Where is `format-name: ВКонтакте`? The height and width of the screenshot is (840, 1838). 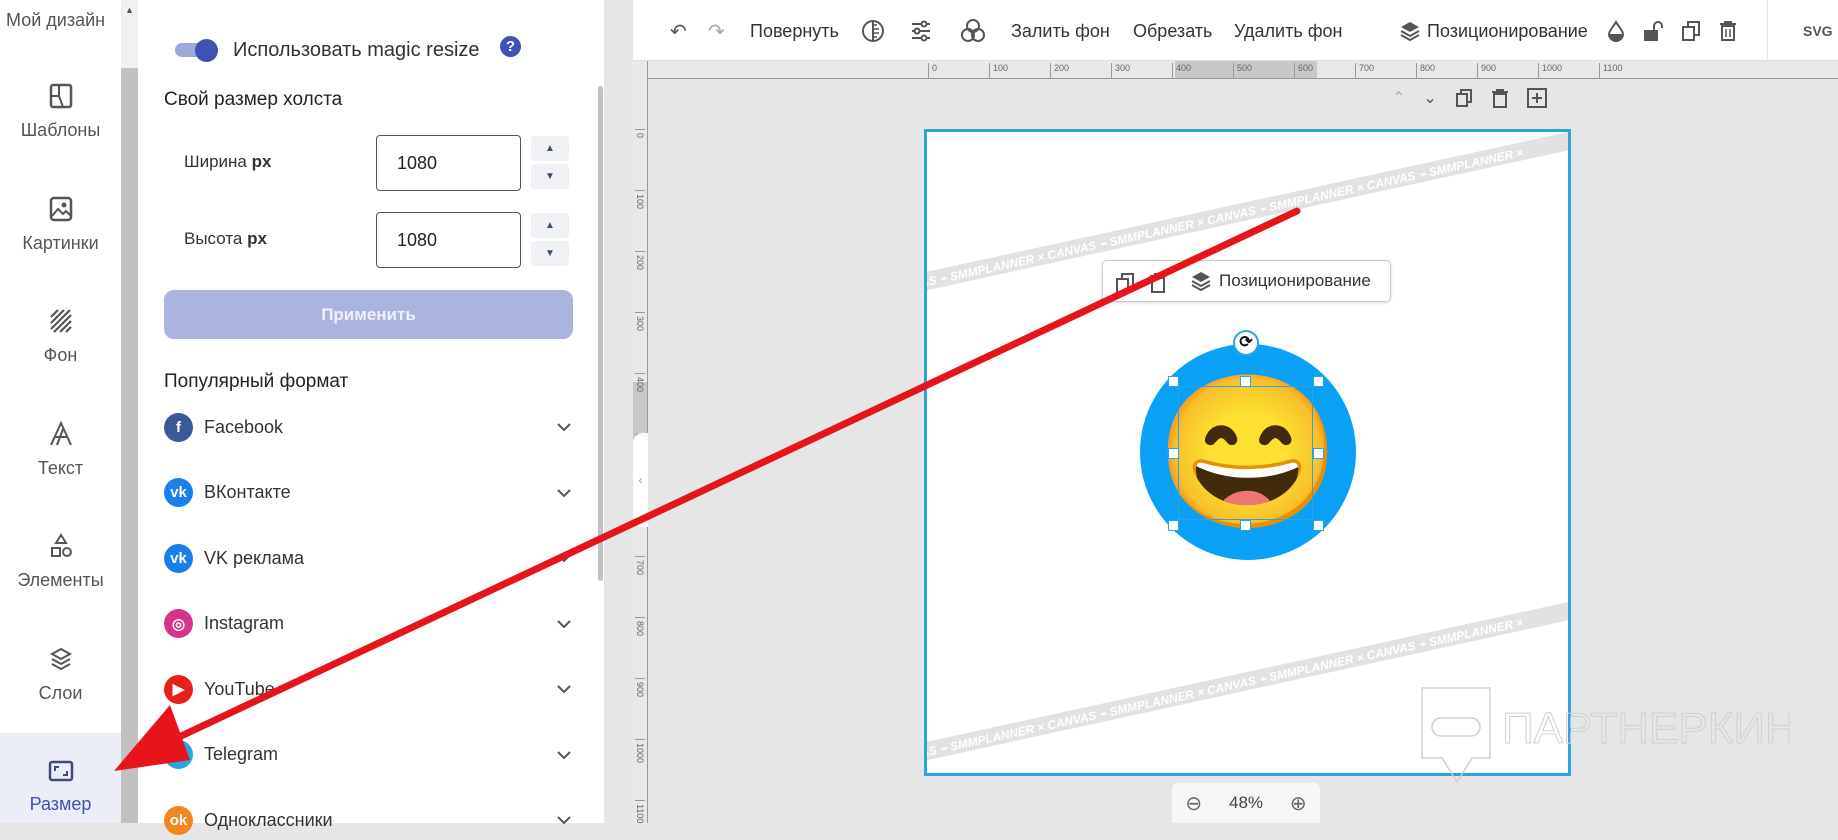 format-name: ВКонтакте is located at coordinates (247, 492).